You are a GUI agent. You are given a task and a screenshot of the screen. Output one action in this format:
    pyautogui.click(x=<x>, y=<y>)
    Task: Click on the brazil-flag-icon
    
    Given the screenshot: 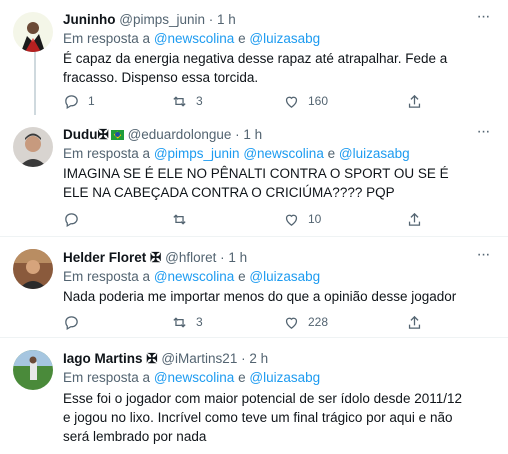 What is the action you would take?
    pyautogui.click(x=117, y=135)
    